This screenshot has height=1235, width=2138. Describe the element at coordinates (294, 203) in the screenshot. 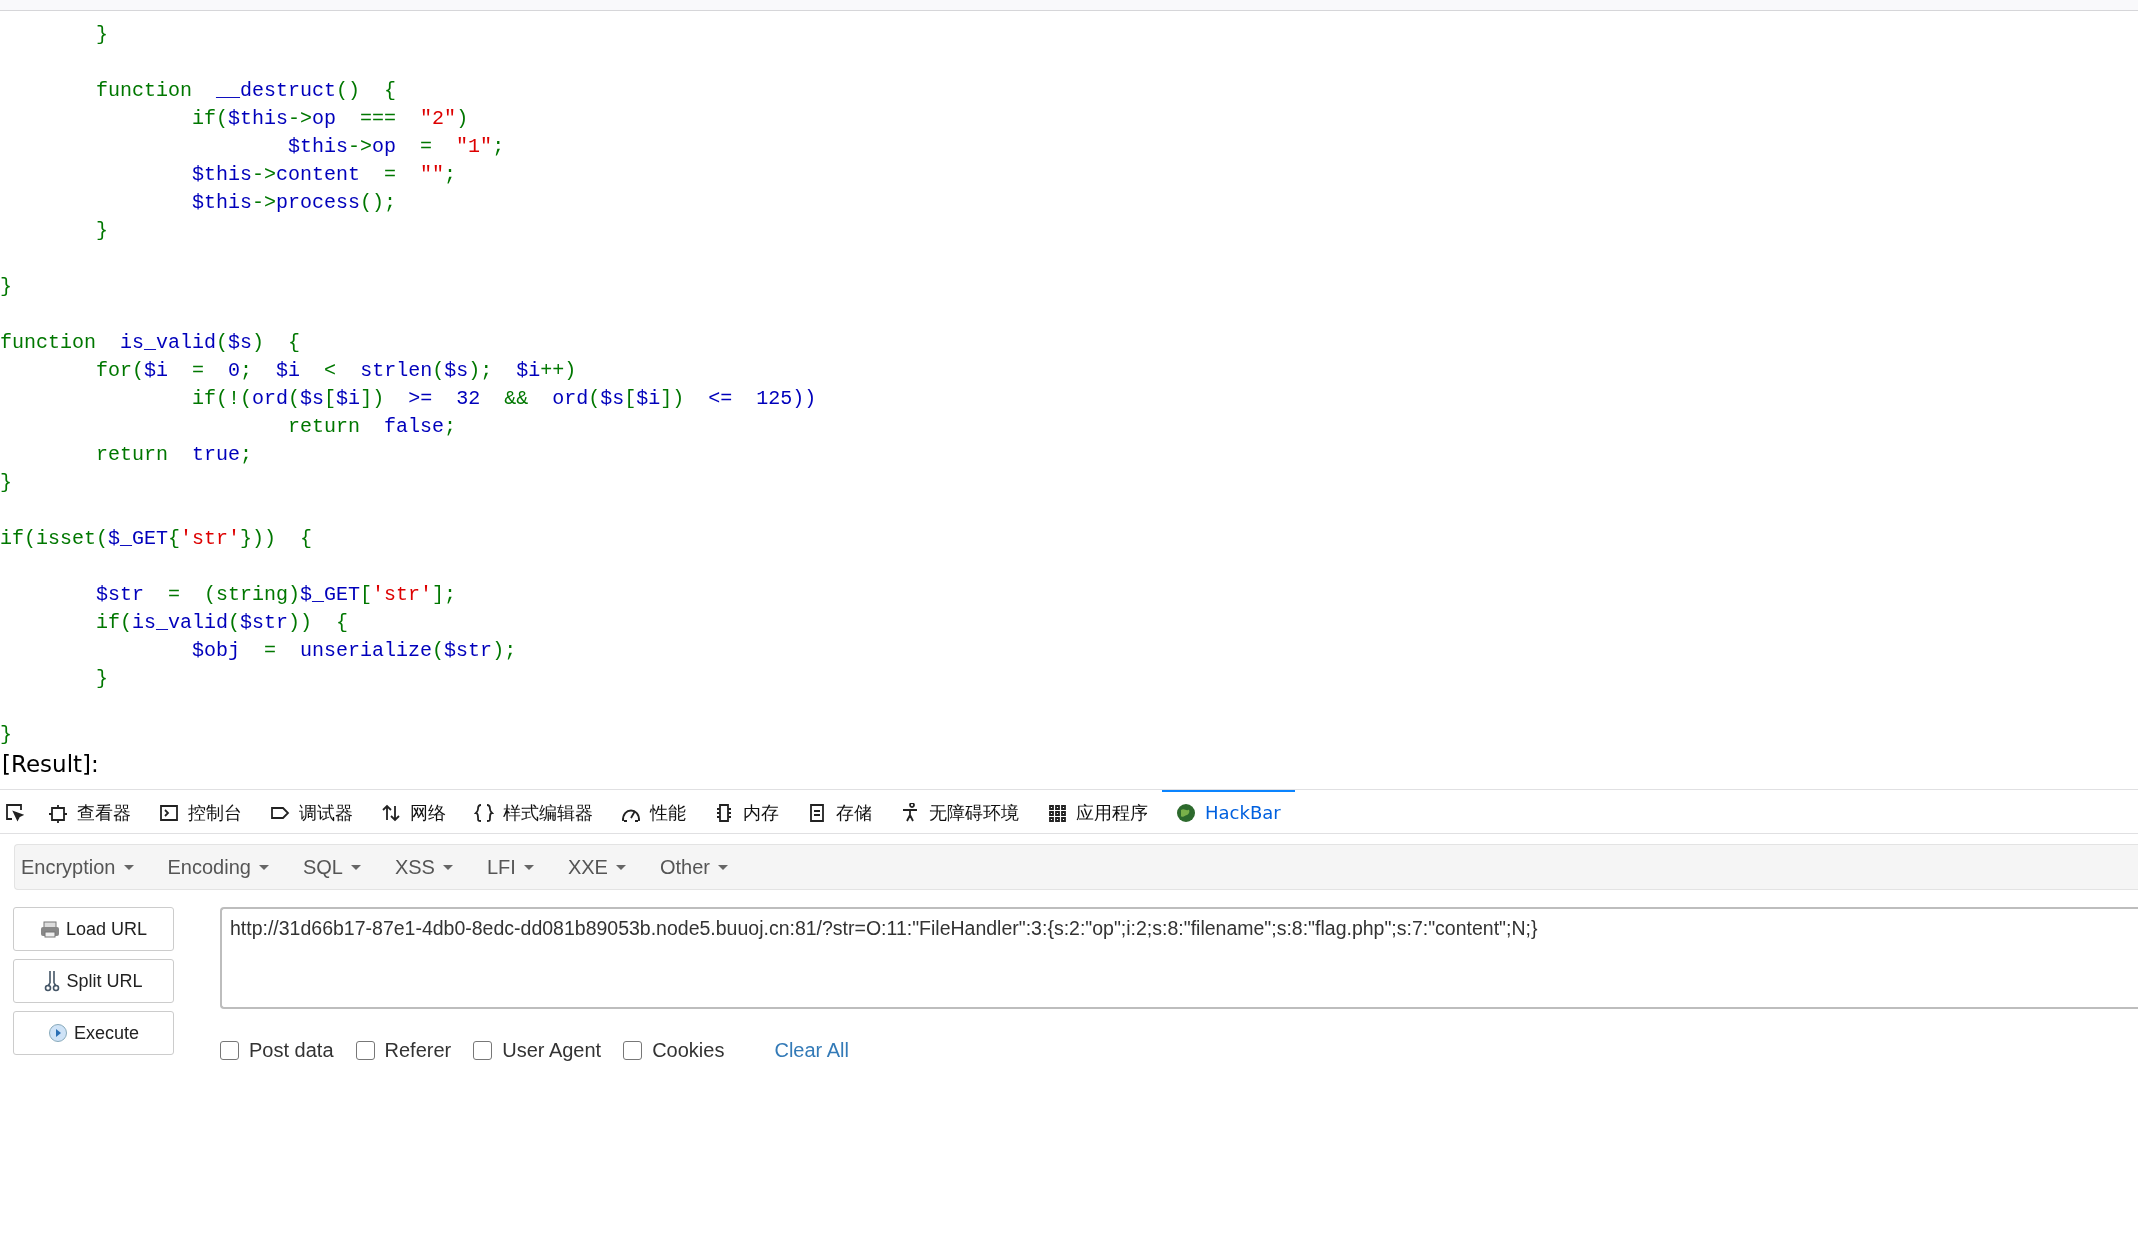

I see `code-line: $this->process();` at that location.